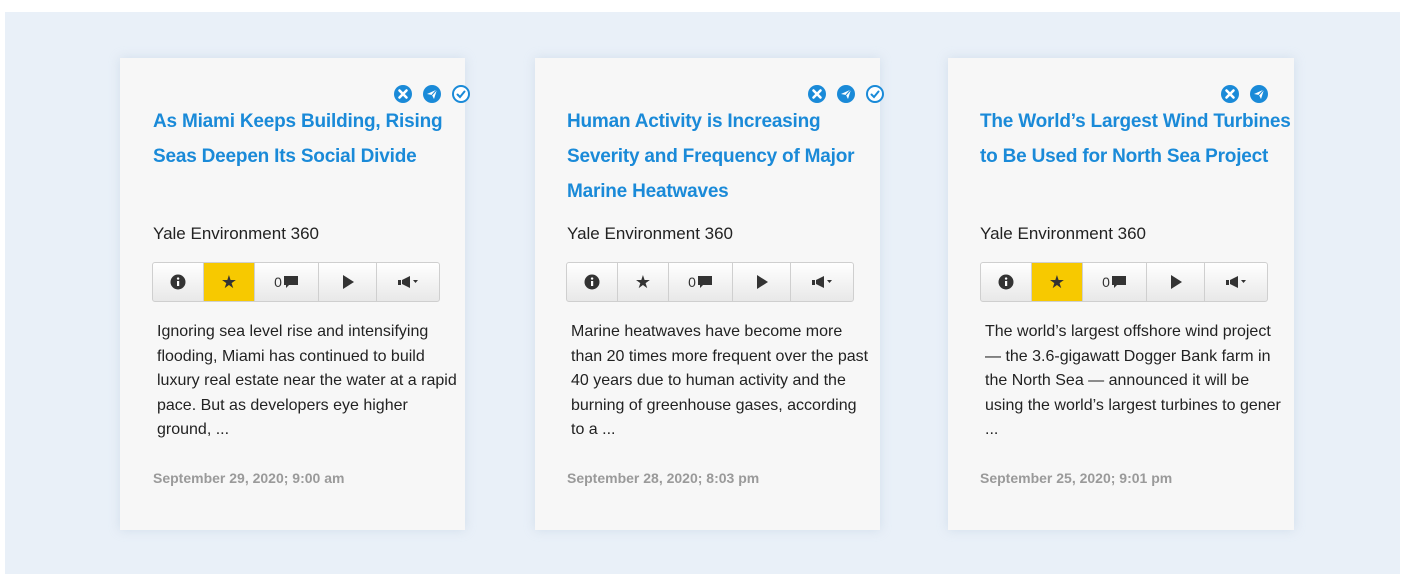  What do you see at coordinates (249, 478) in the screenshot?
I see `article-date: September 29, 2020; 9:00 am` at bounding box center [249, 478].